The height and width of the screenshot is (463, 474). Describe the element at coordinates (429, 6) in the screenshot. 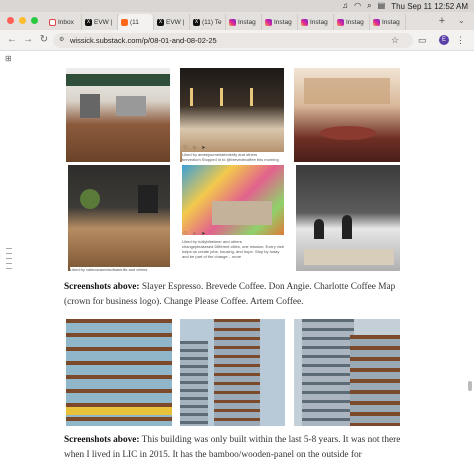

I see `menu-bar-clock: Thu Sep 11 12:52 AM` at that location.